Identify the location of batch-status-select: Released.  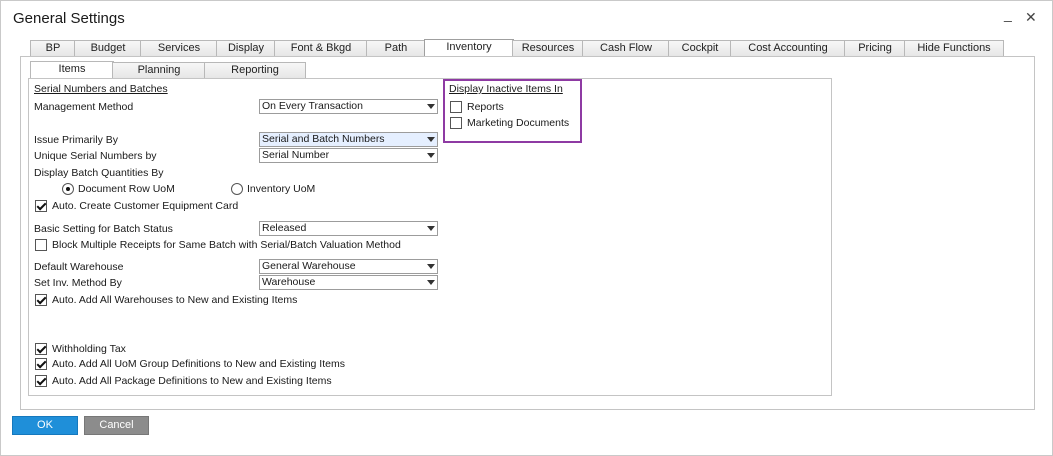
(348, 228).